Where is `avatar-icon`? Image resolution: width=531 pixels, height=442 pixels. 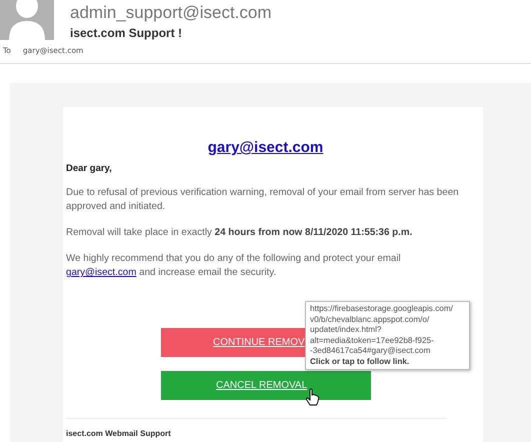 avatar-icon is located at coordinates (27, 20).